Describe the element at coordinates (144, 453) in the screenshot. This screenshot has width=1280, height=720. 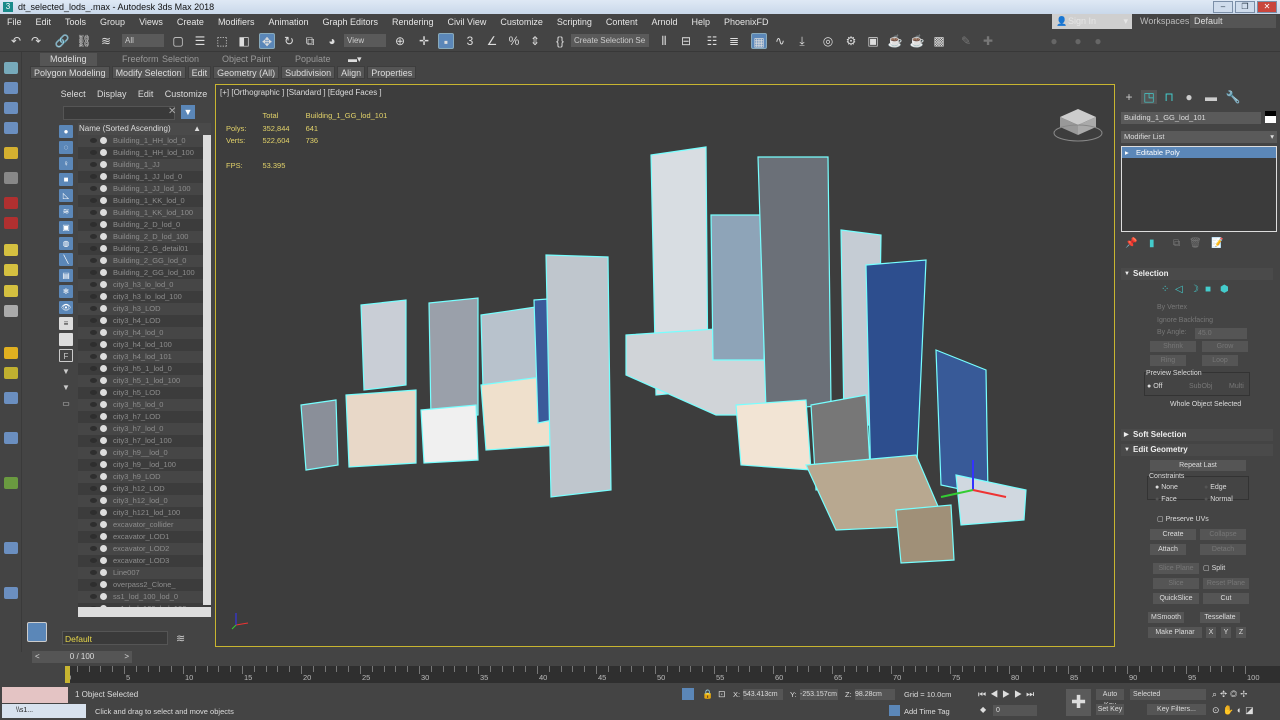
I see `scene-object-row: city3_h9__lod_0` at that location.